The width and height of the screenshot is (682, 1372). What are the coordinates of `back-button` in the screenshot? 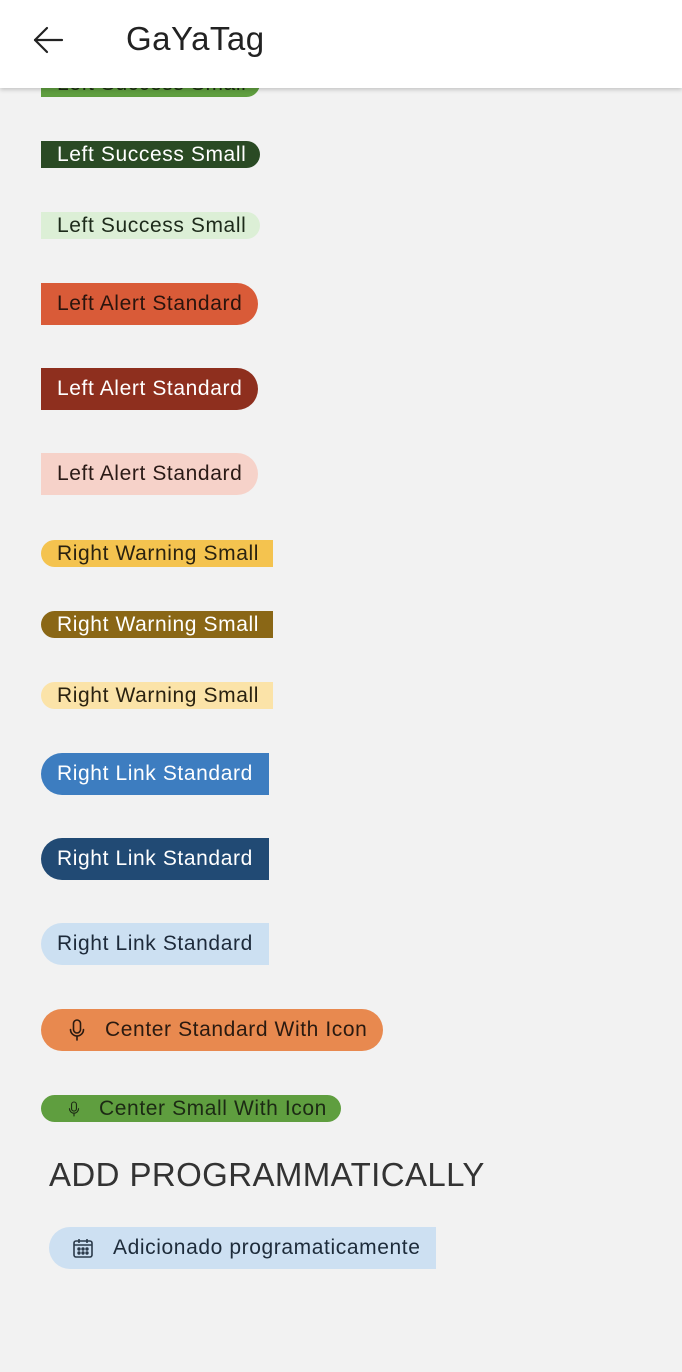 It's located at (48, 40).